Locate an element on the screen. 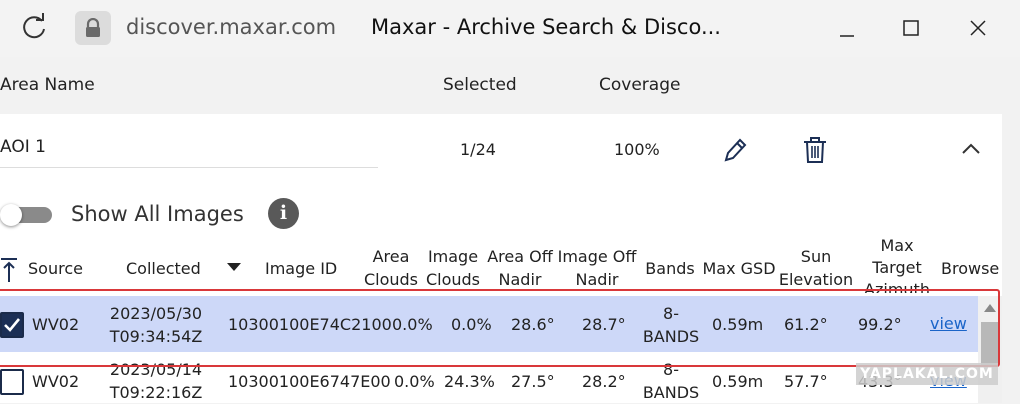  col-azimuth-line1: Max is located at coordinates (897, 245).